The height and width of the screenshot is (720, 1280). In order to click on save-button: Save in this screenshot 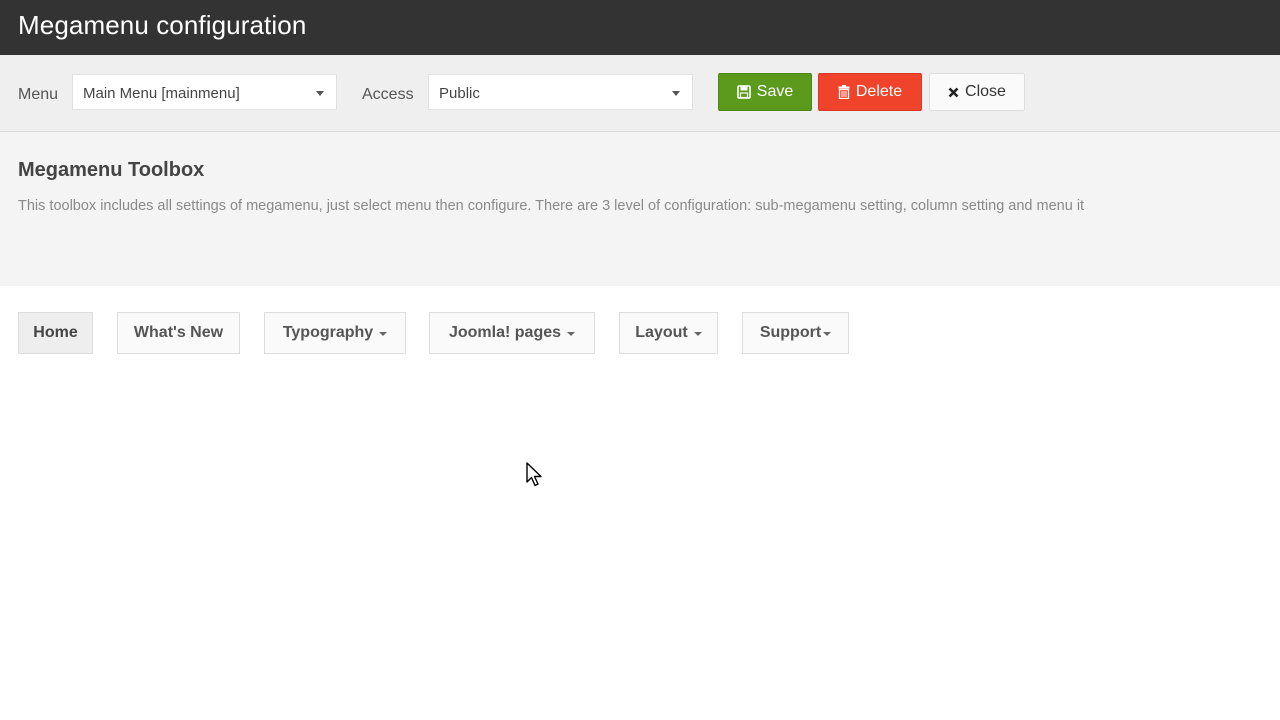, I will do `click(765, 92)`.